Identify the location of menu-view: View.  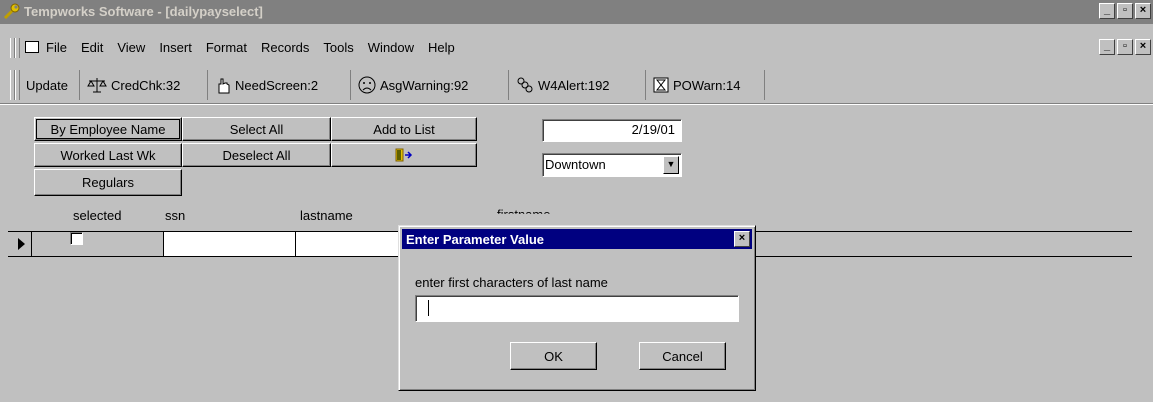
(131, 47).